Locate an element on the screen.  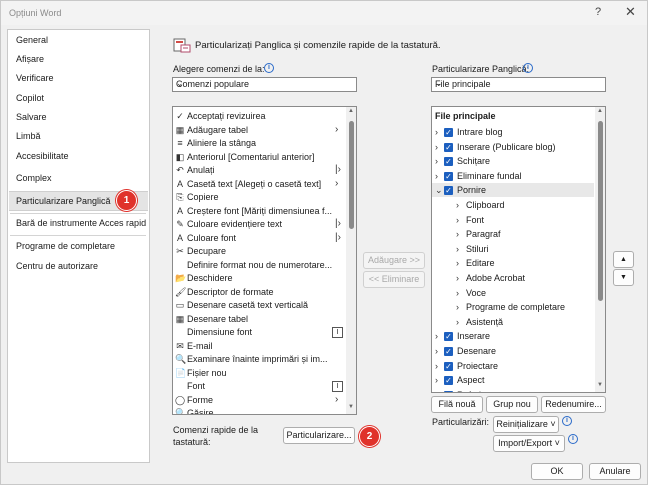
tree-node: › ✓ Aspect is located at coordinates (513, 381).